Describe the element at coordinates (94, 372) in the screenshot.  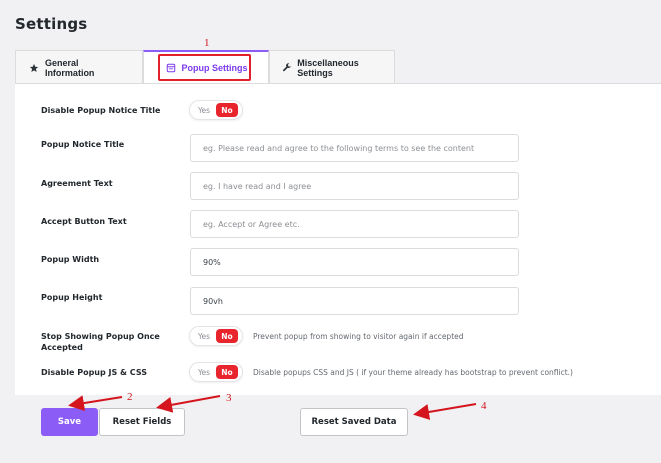
I see `disable-js-css-label: Disable Popup JS & CSS` at that location.